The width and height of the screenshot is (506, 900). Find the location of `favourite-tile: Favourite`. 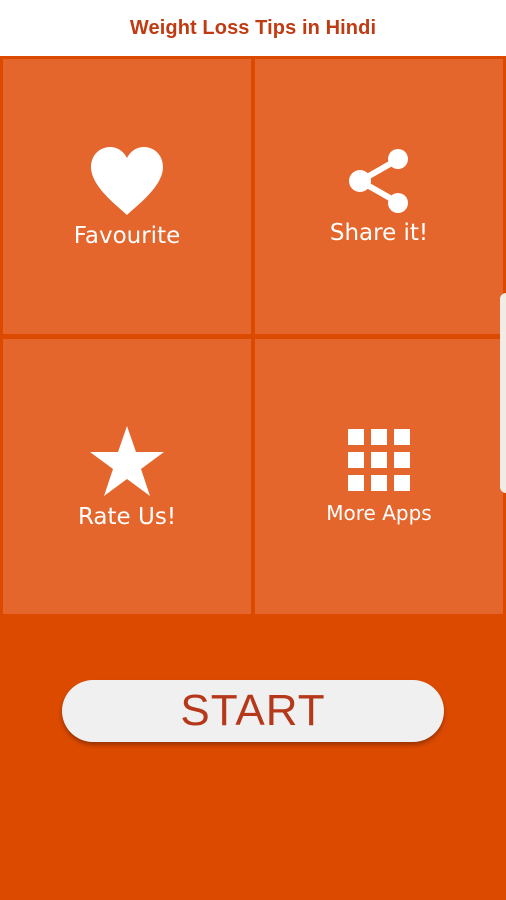

favourite-tile: Favourite is located at coordinates (127, 196).